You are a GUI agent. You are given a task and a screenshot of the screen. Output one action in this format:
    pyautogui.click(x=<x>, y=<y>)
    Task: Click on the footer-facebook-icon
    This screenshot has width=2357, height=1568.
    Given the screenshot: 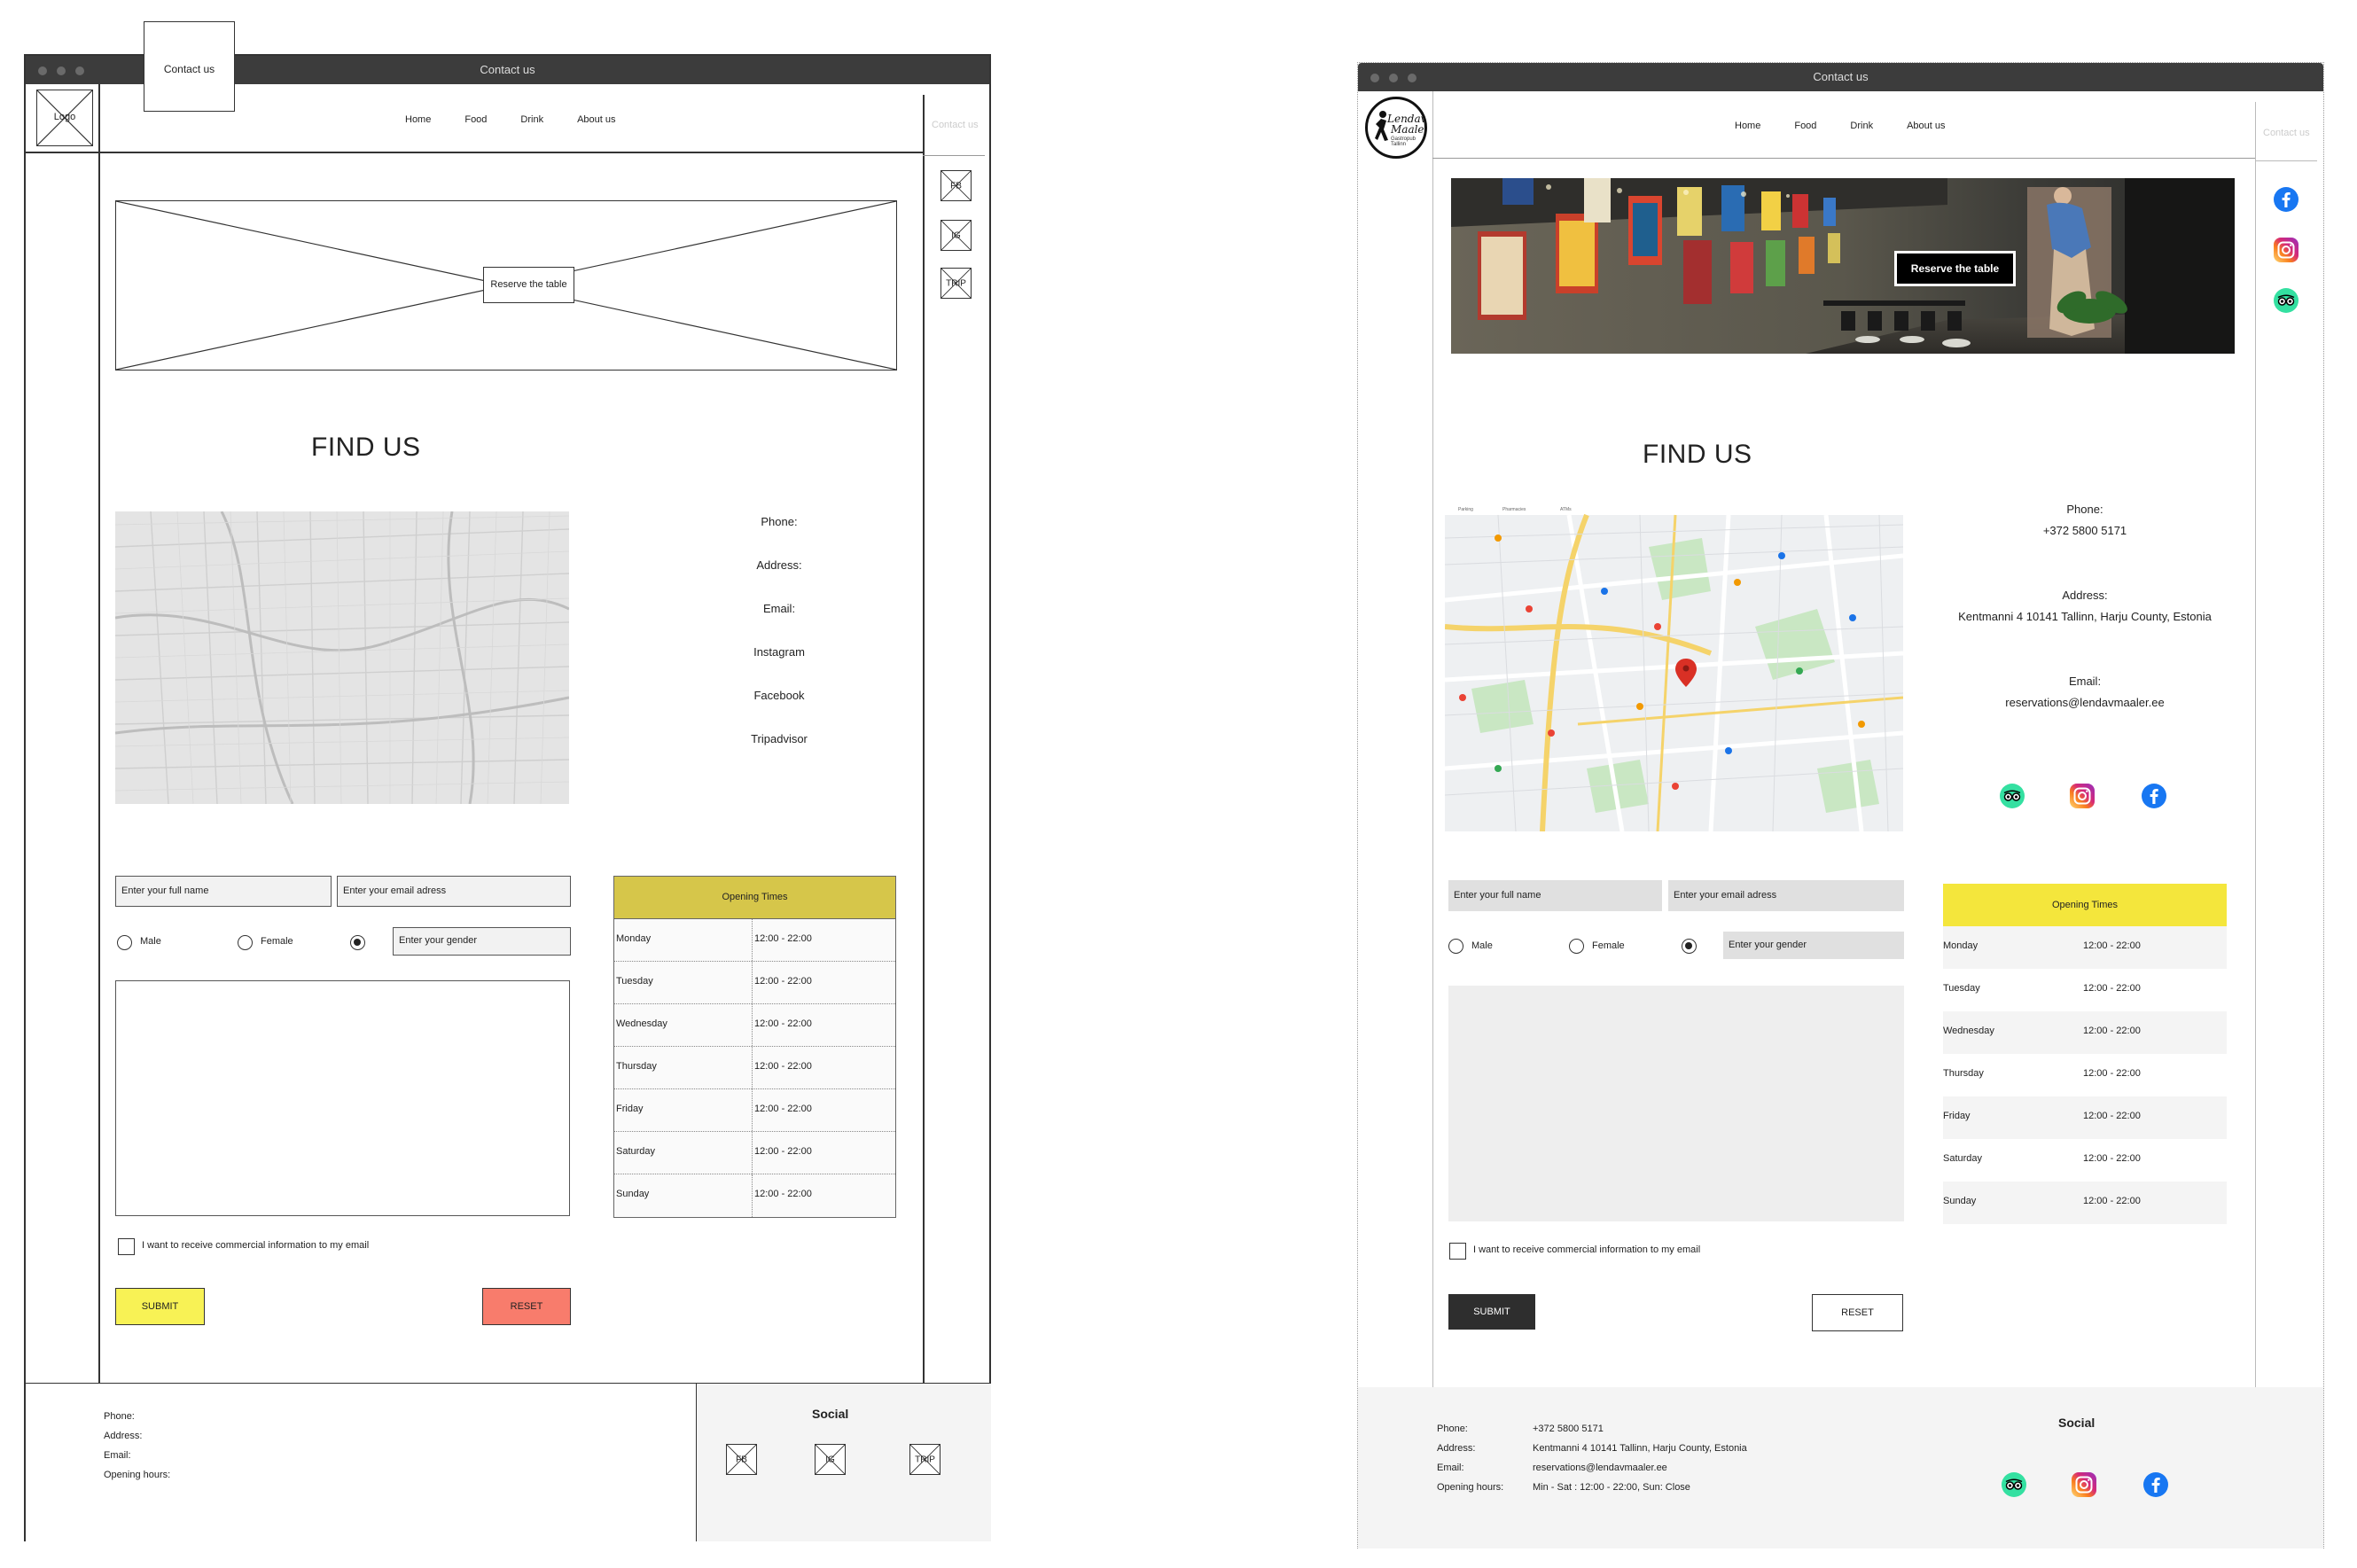 What is the action you would take?
    pyautogui.click(x=2155, y=1484)
    